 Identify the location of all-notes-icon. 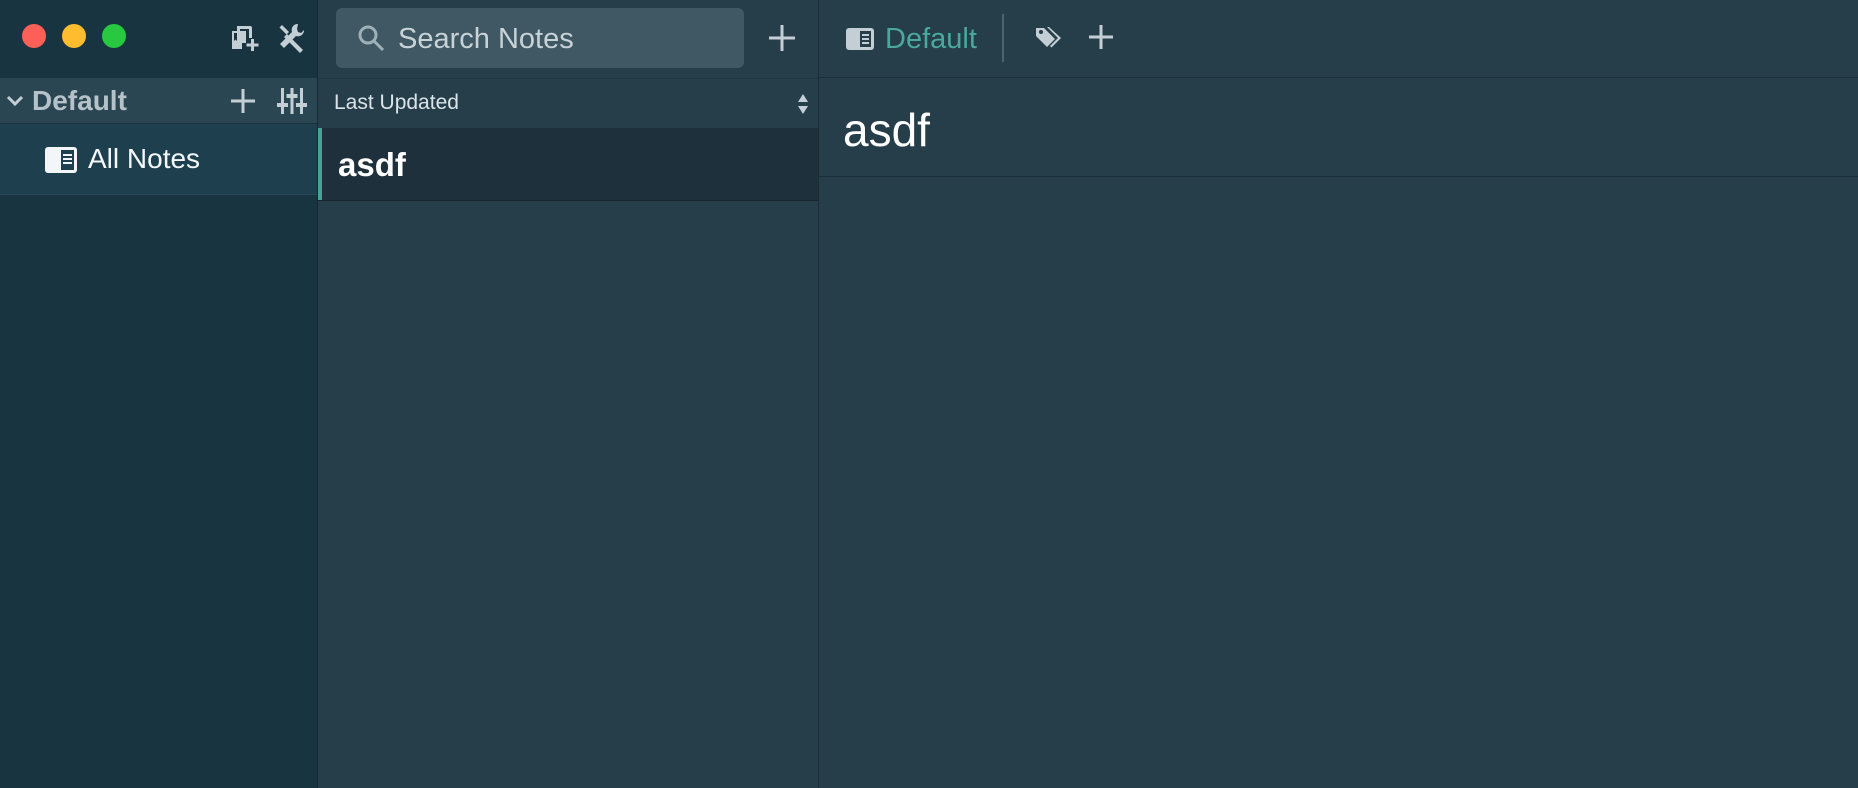
(61, 160).